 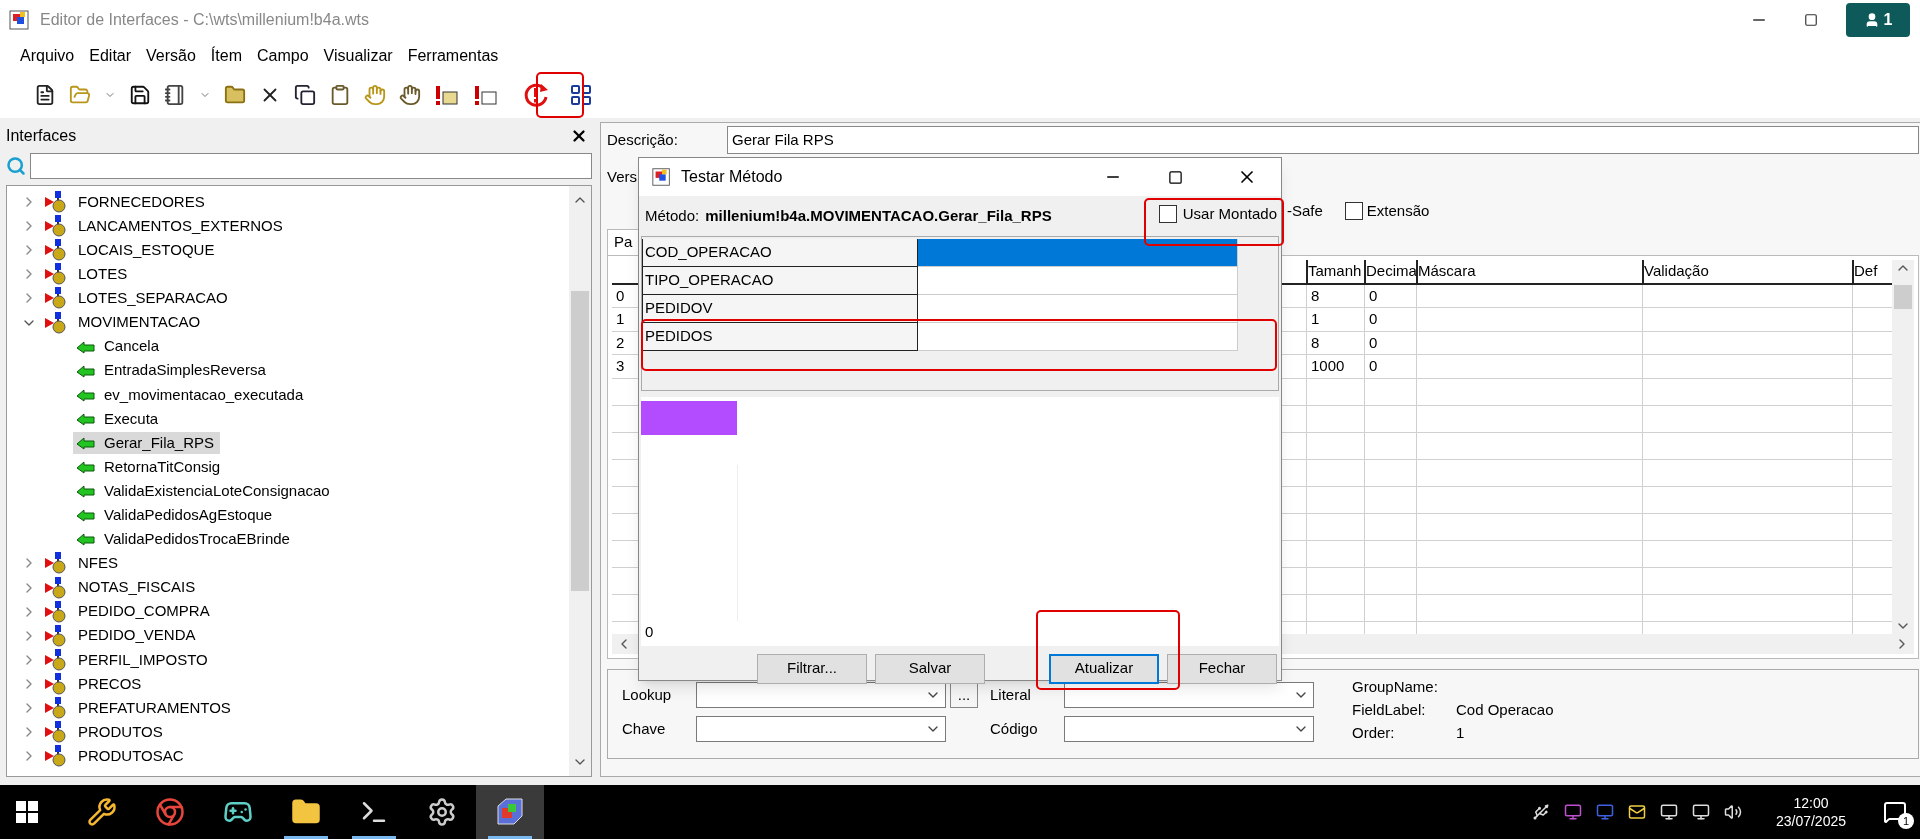 What do you see at coordinates (649, 632) in the screenshot?
I see `row-count: 0` at bounding box center [649, 632].